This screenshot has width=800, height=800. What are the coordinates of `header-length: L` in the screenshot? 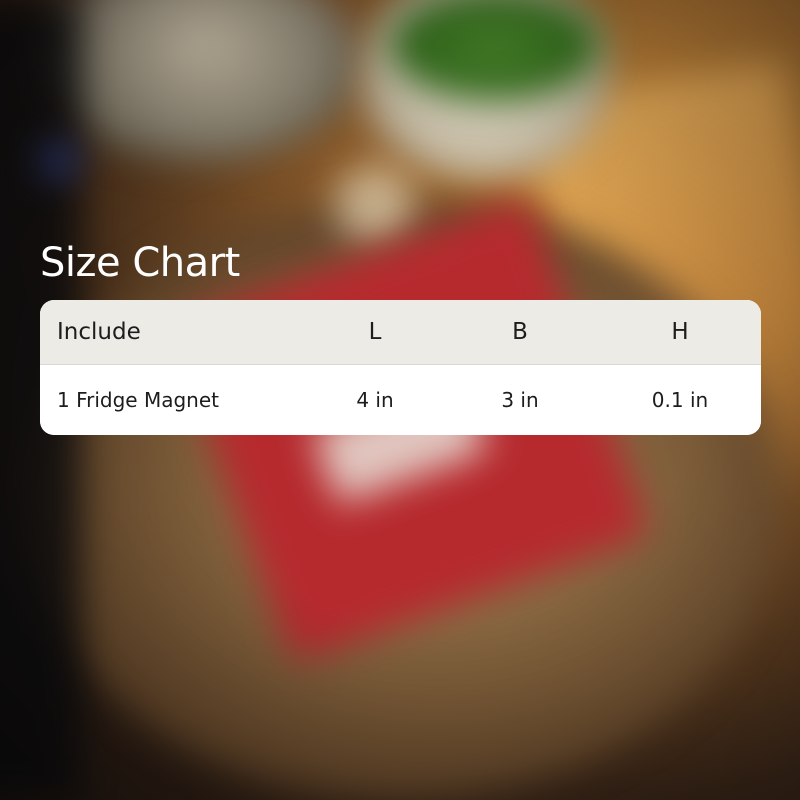 It's located at (375, 332).